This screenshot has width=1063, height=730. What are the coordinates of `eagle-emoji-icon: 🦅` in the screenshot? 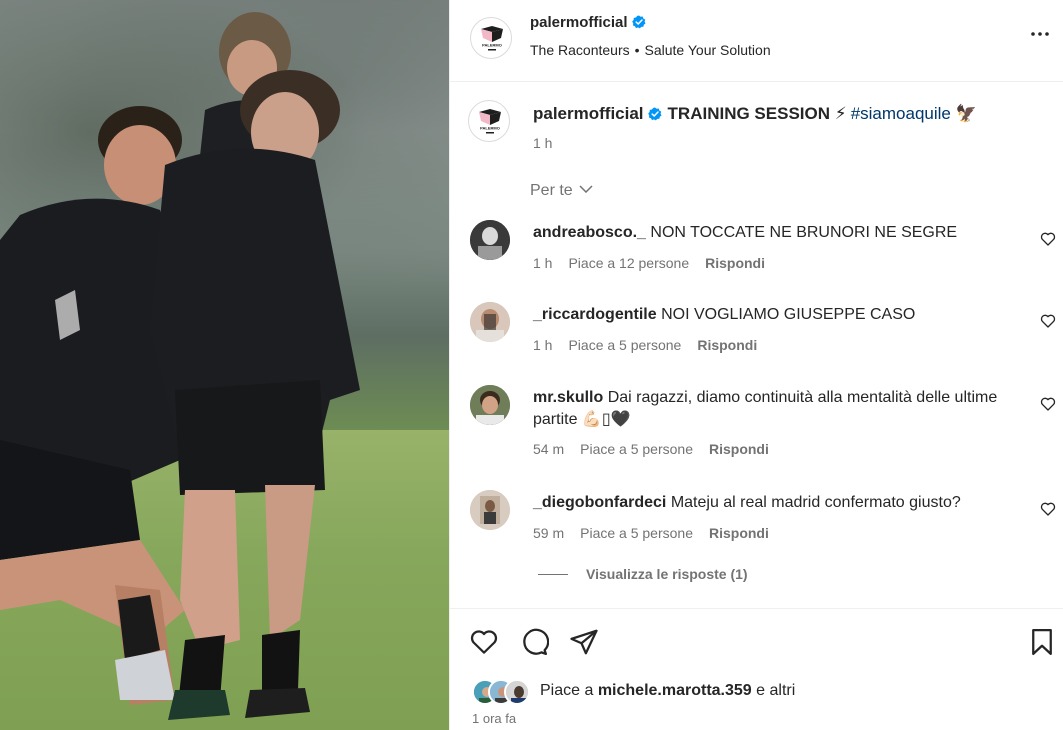 It's located at (966, 113).